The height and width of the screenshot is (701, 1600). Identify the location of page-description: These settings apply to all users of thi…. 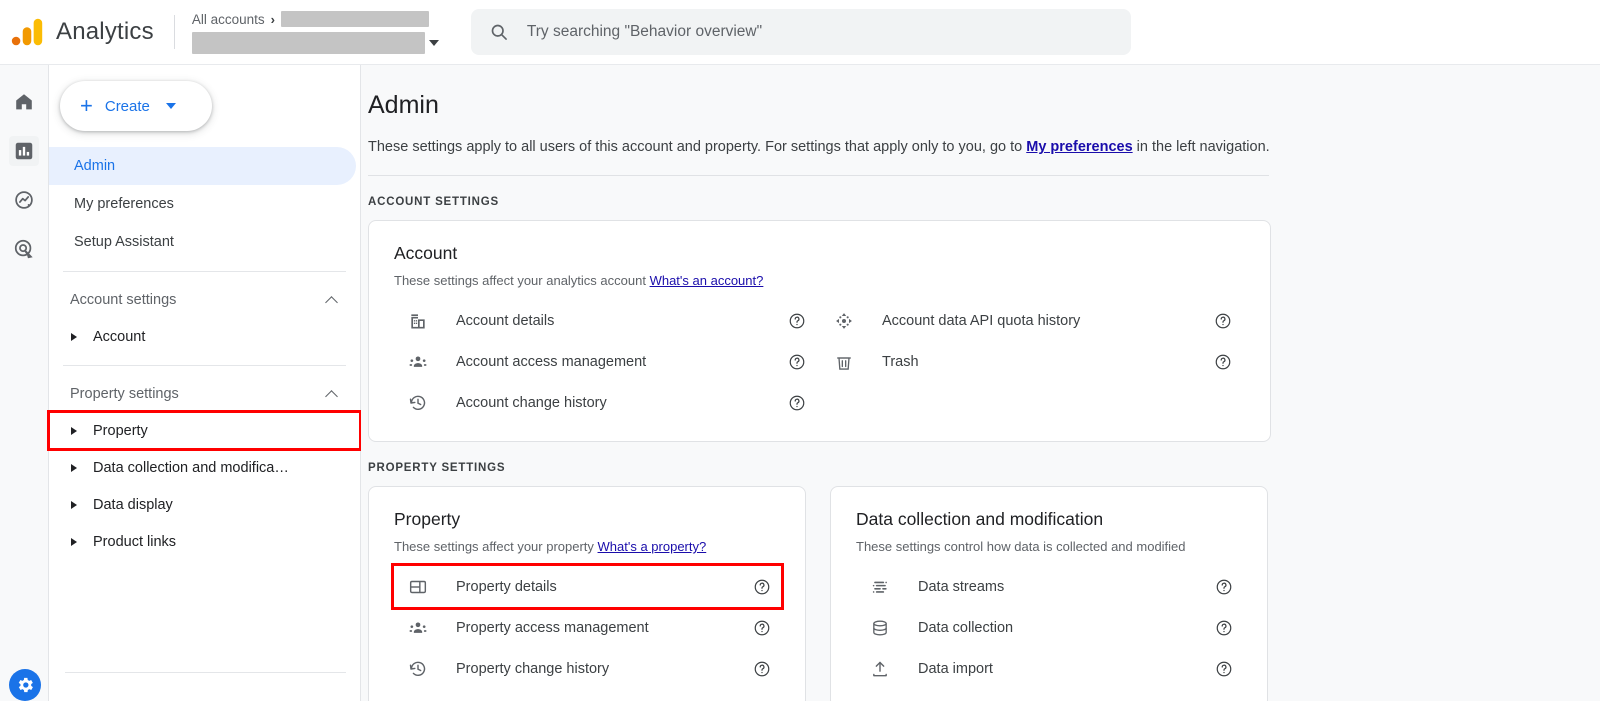
(984, 147).